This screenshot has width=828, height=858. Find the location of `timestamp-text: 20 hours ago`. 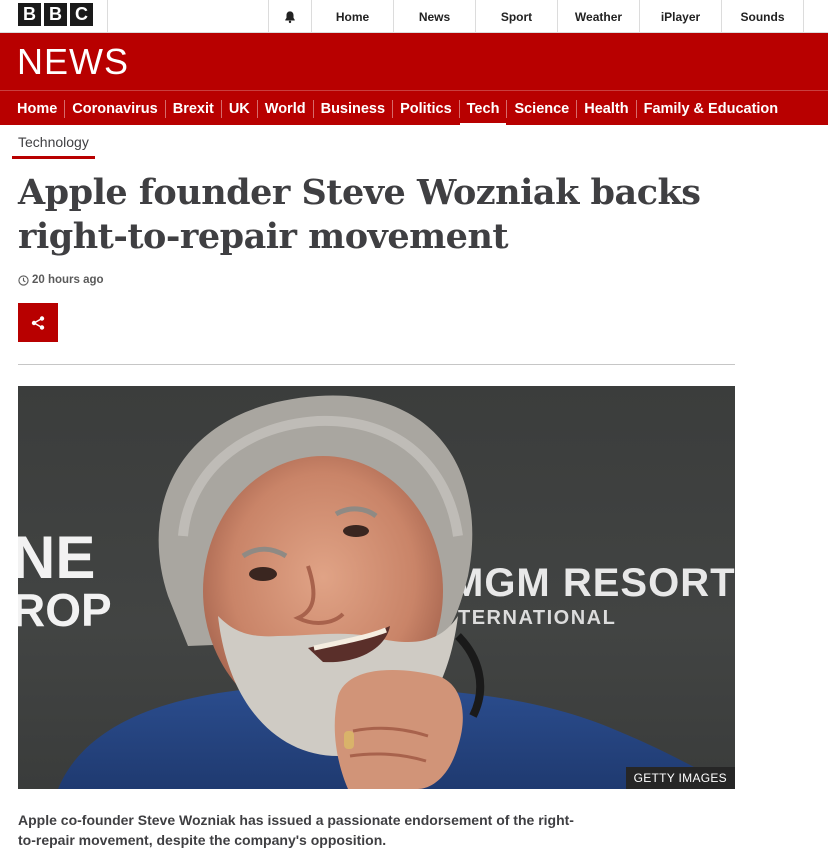

timestamp-text: 20 hours ago is located at coordinates (68, 280).